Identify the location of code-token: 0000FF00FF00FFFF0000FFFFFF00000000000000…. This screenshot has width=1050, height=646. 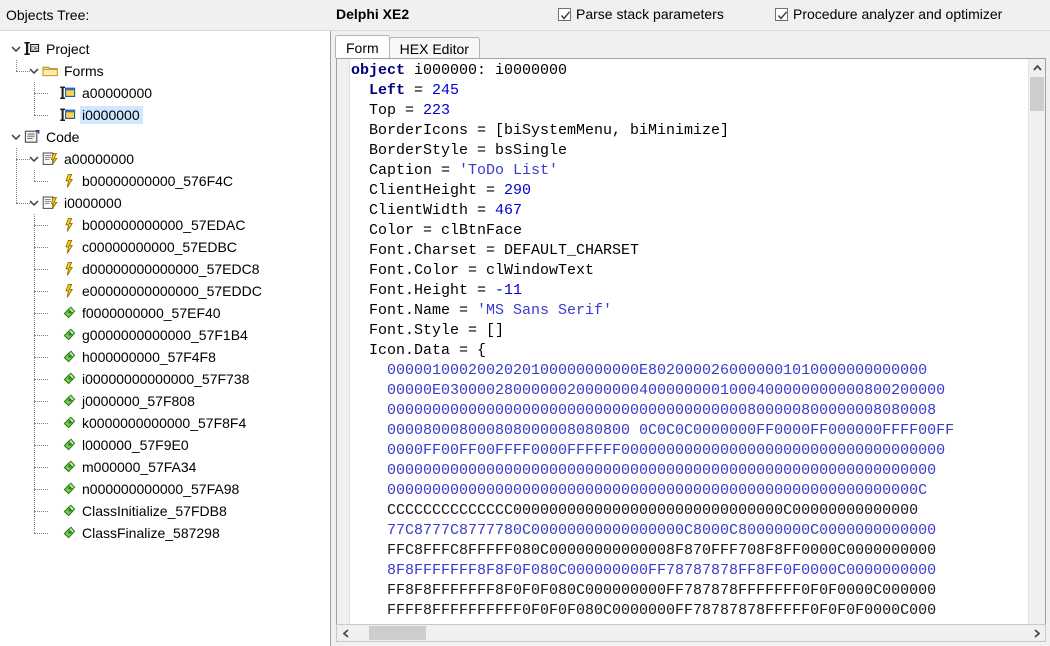
(648, 450).